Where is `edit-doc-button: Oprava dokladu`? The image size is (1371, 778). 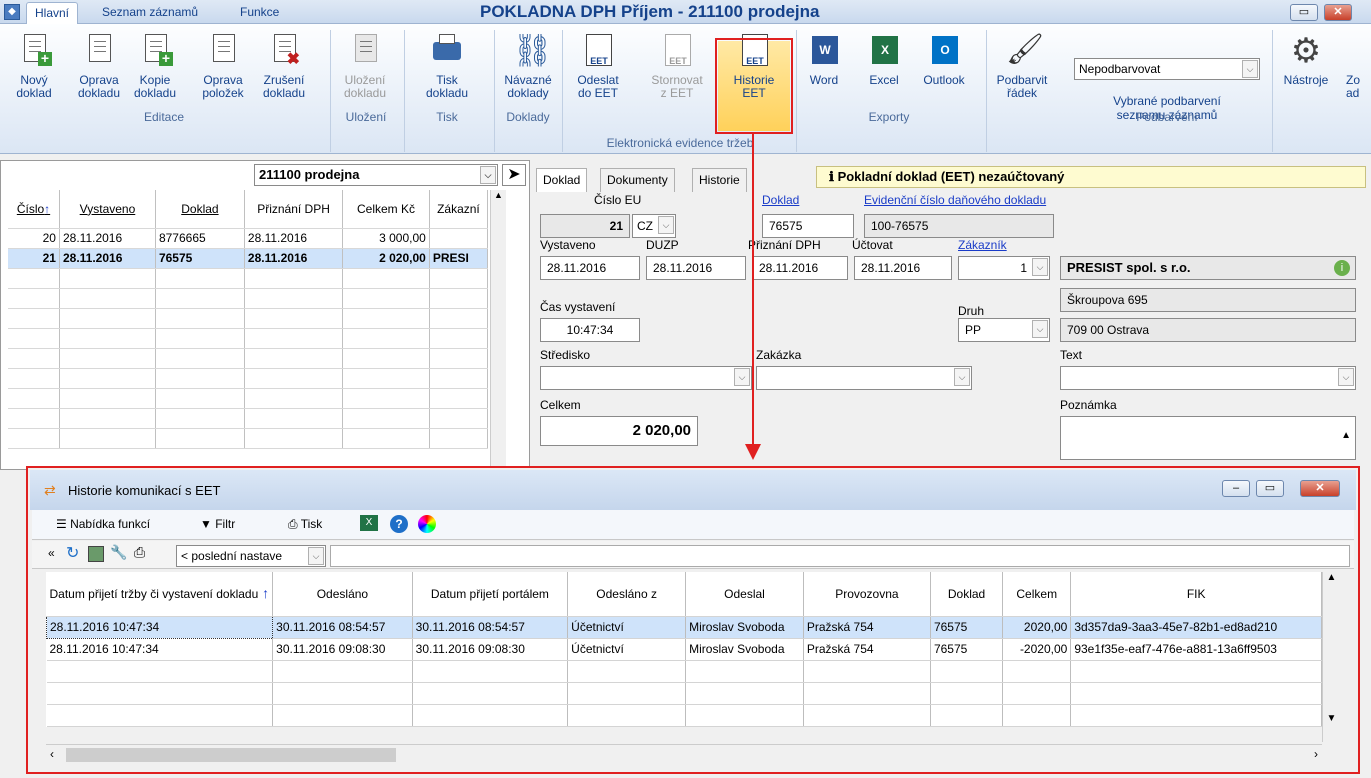
edit-doc-button: Oprava dokladu is located at coordinates (99, 66).